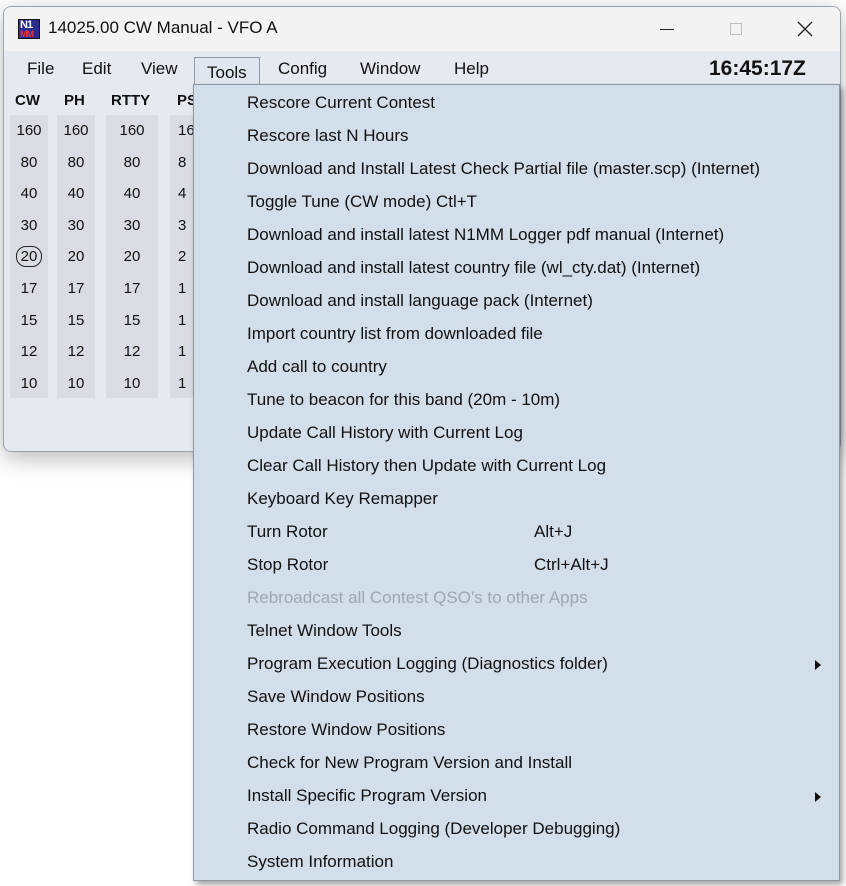  Describe the element at coordinates (367, 795) in the screenshot. I see `menu-item-label: Install Specific Program Version` at that location.